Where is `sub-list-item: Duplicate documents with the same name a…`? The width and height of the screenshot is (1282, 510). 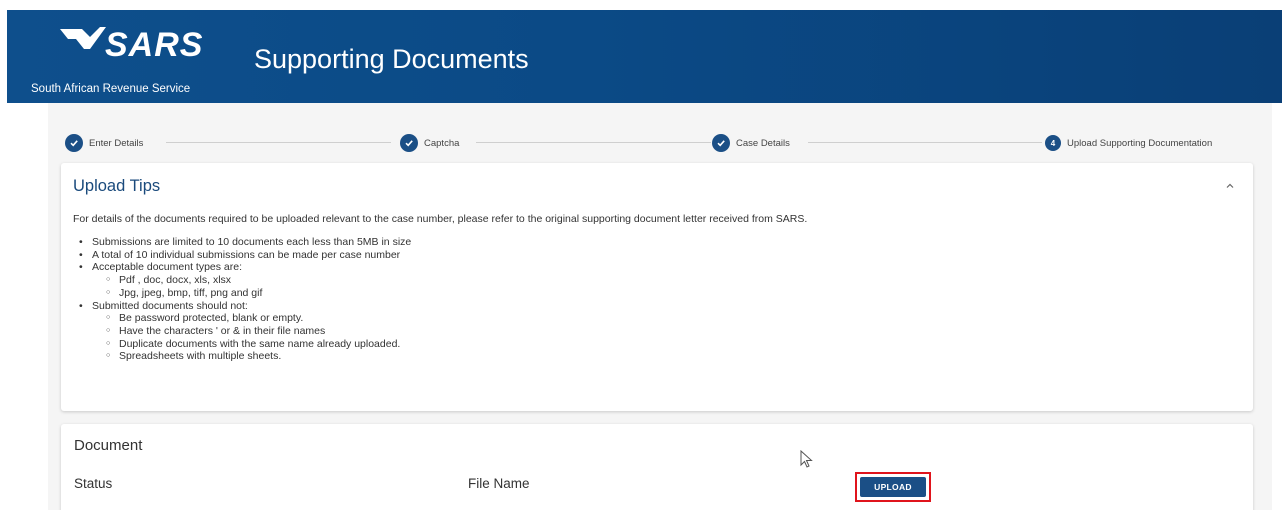
sub-list-item: Duplicate documents with the same name a… is located at coordinates (242, 344).